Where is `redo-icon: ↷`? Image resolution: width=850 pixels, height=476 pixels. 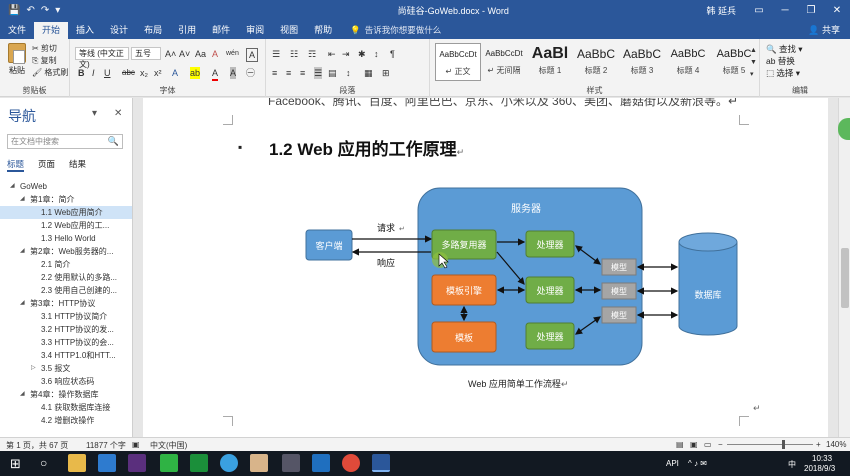
redo-icon: ↷ is located at coordinates (45, 10).